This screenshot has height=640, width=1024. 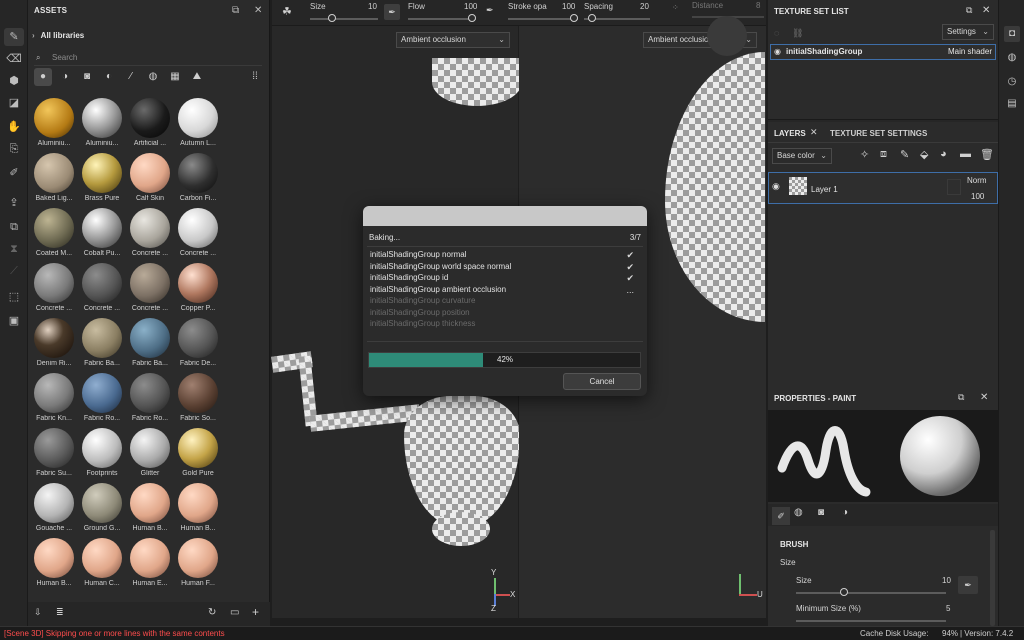 I want to click on lazy-mouse-icon: ⁘, so click(x=675, y=7).